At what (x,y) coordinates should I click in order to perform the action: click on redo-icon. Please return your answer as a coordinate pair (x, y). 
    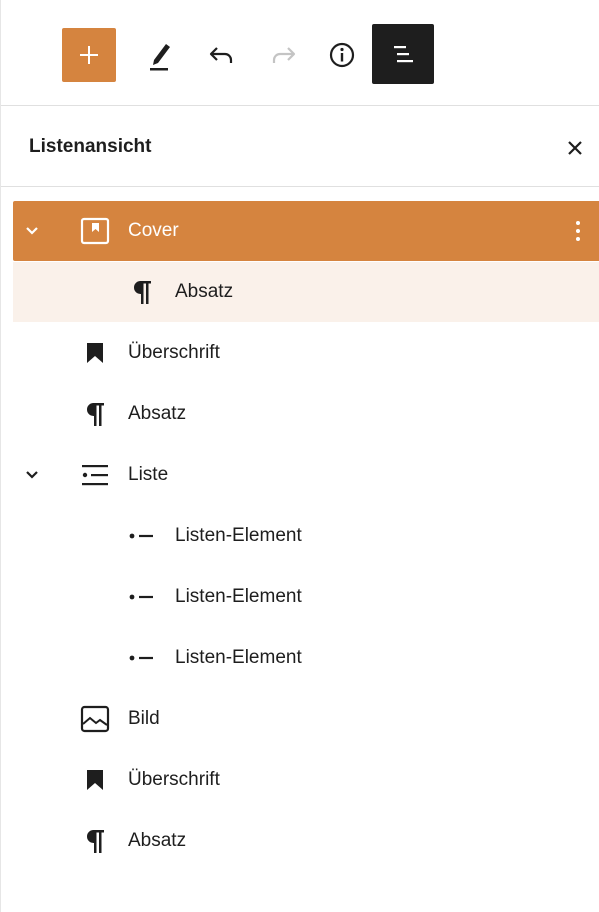
    Looking at the image, I should click on (284, 55).